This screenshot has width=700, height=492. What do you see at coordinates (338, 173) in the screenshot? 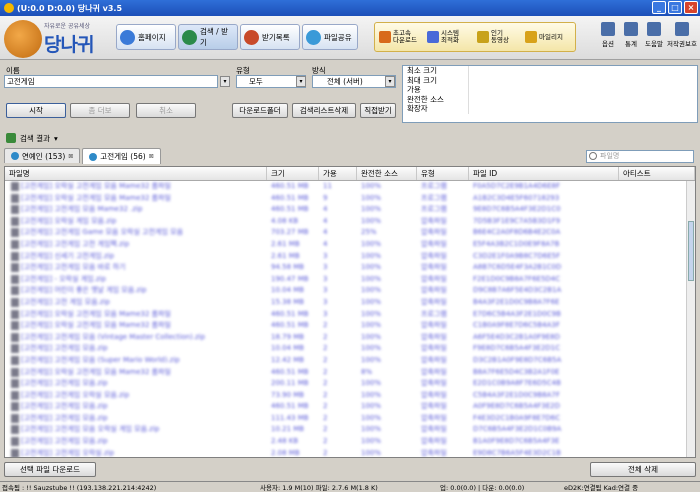
I see `col-availability: 가용` at bounding box center [338, 173].